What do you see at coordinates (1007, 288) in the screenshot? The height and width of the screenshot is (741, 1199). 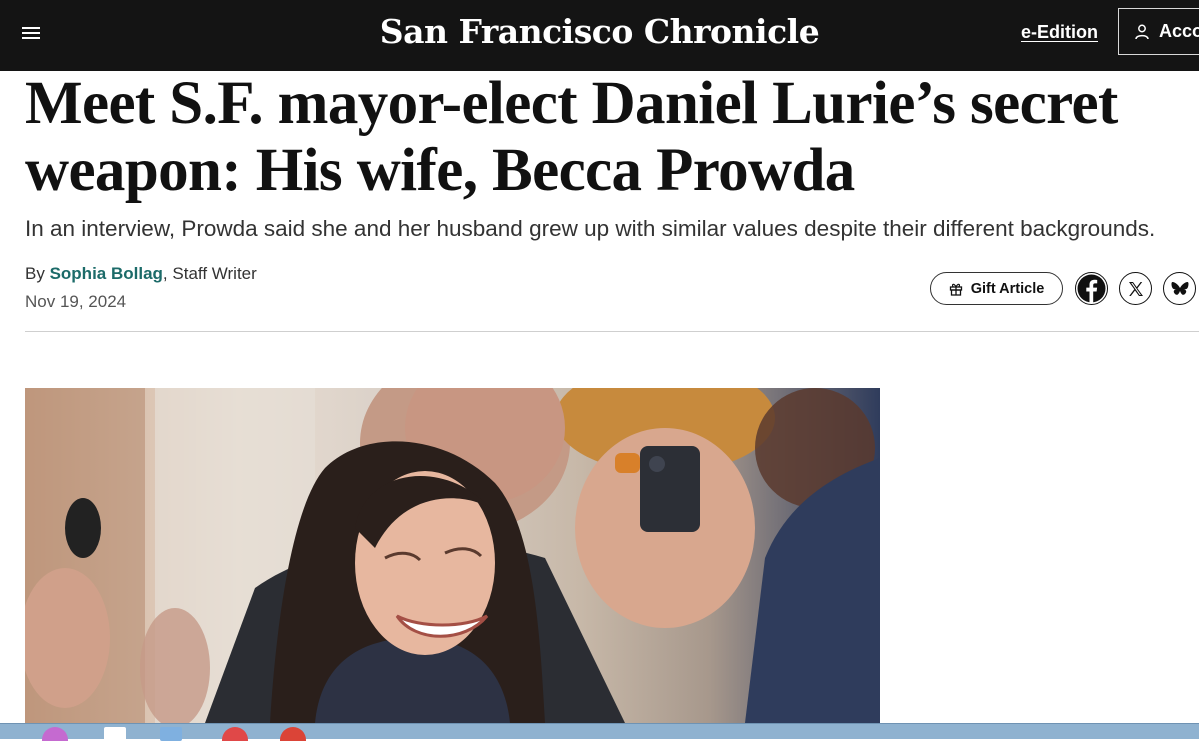 I see `gift-article-label: Gift Article` at bounding box center [1007, 288].